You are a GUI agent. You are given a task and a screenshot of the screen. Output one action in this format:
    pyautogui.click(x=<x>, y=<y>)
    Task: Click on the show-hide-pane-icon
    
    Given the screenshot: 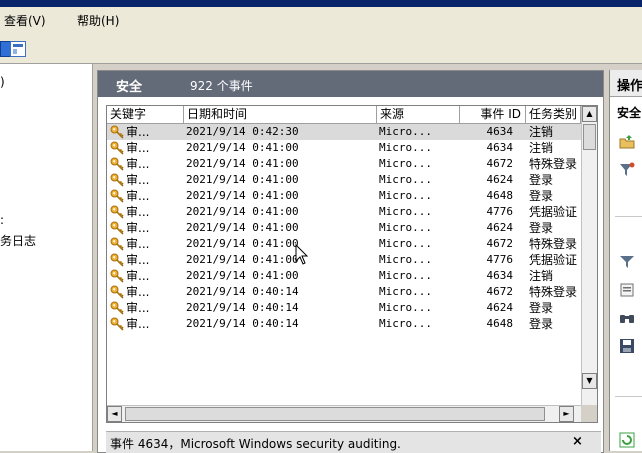 What is the action you would take?
    pyautogui.click(x=18, y=49)
    